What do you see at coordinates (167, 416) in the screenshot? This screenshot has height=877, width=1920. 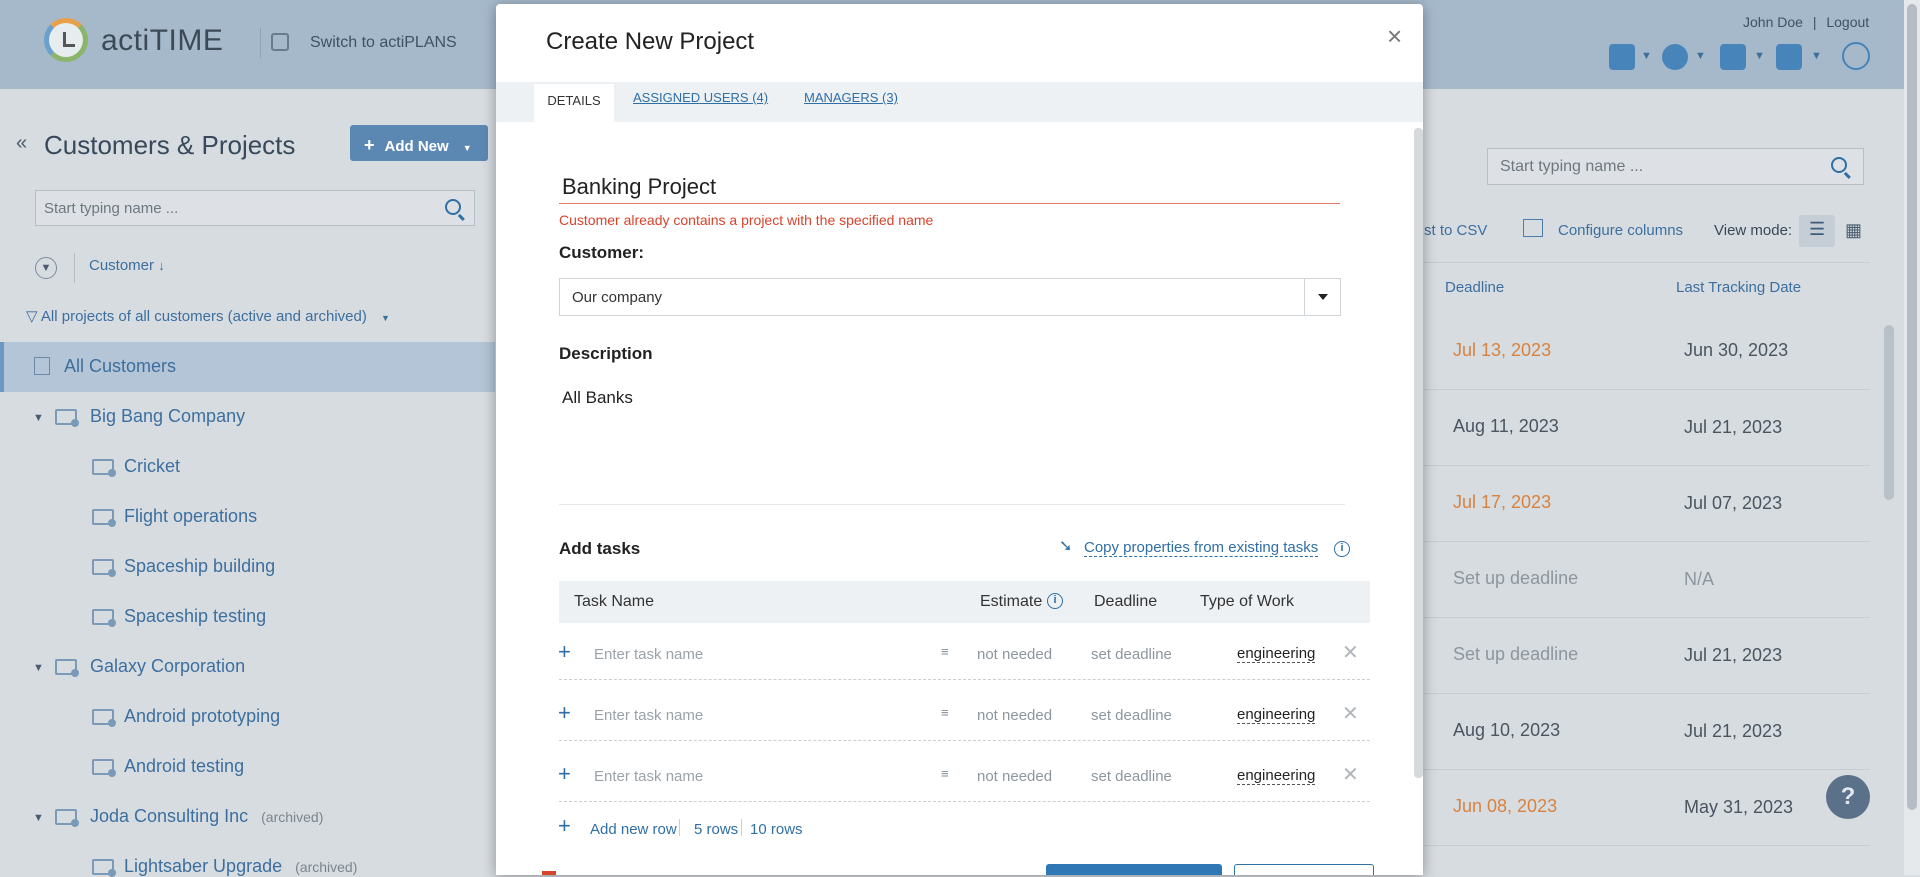 I see `customer-item: Big Bang Company` at bounding box center [167, 416].